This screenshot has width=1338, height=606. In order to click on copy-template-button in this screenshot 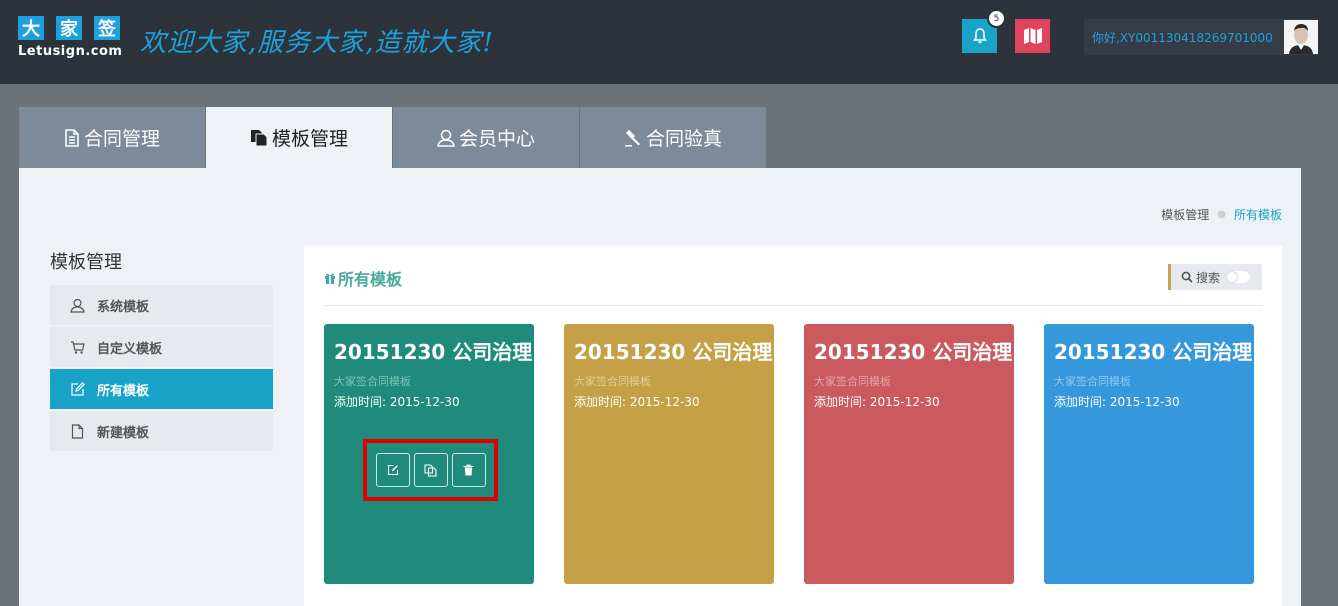, I will do `click(430, 470)`.